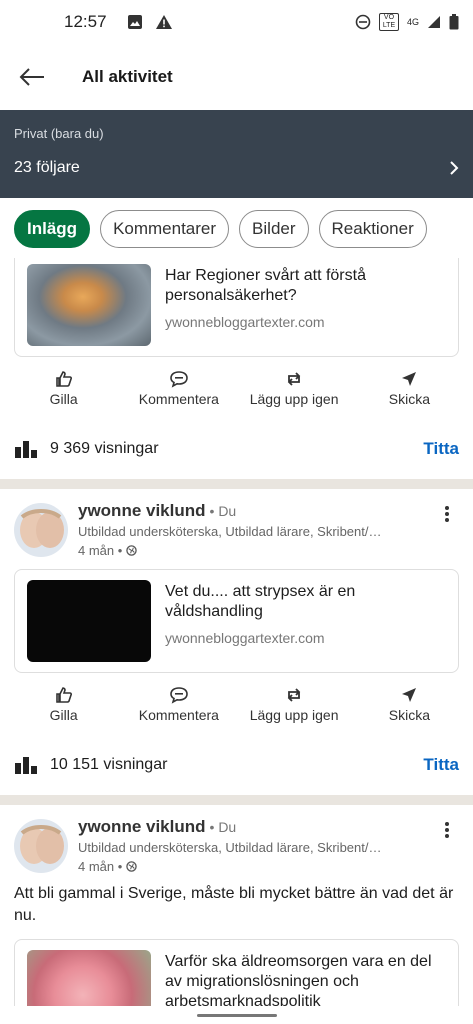 This screenshot has width=473, height=1024. What do you see at coordinates (109, 764) in the screenshot?
I see `views-count: 10 151 visningar` at bounding box center [109, 764].